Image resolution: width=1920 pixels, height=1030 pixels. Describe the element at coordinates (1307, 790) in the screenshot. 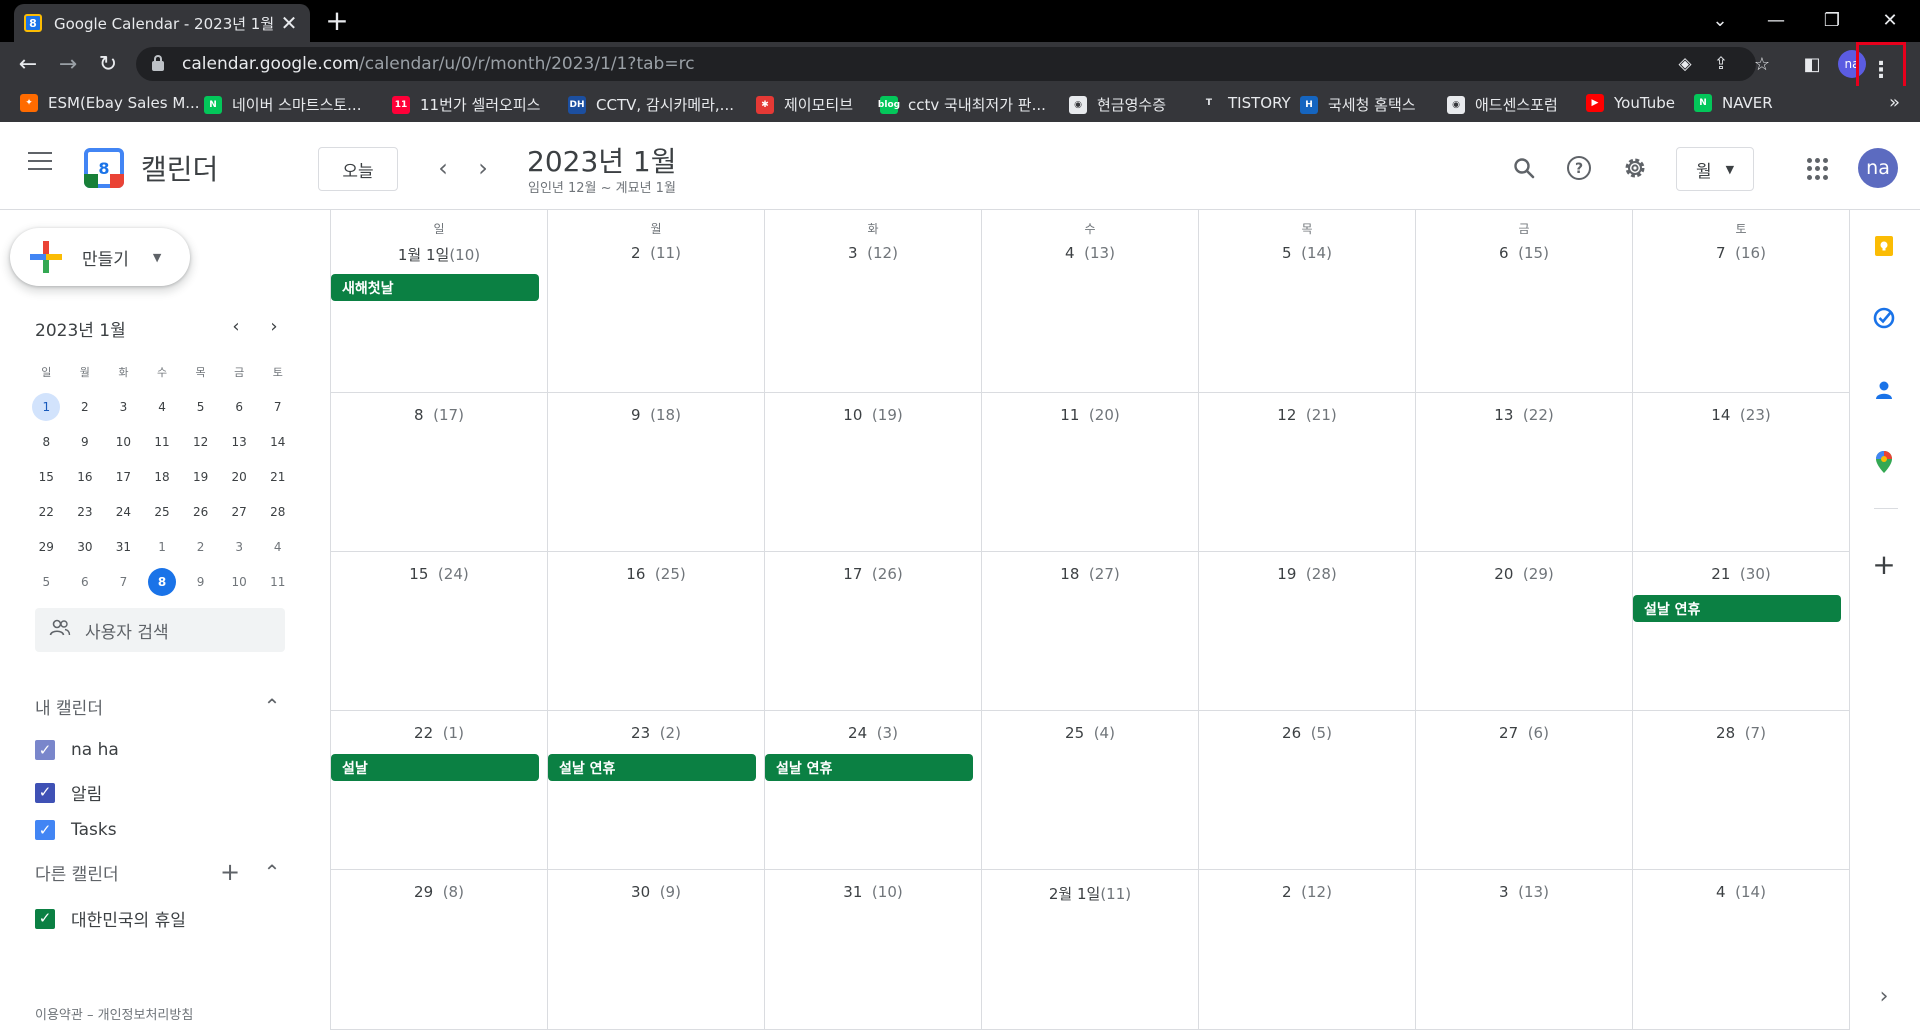

I see `day-cell: 26 (5)` at that location.